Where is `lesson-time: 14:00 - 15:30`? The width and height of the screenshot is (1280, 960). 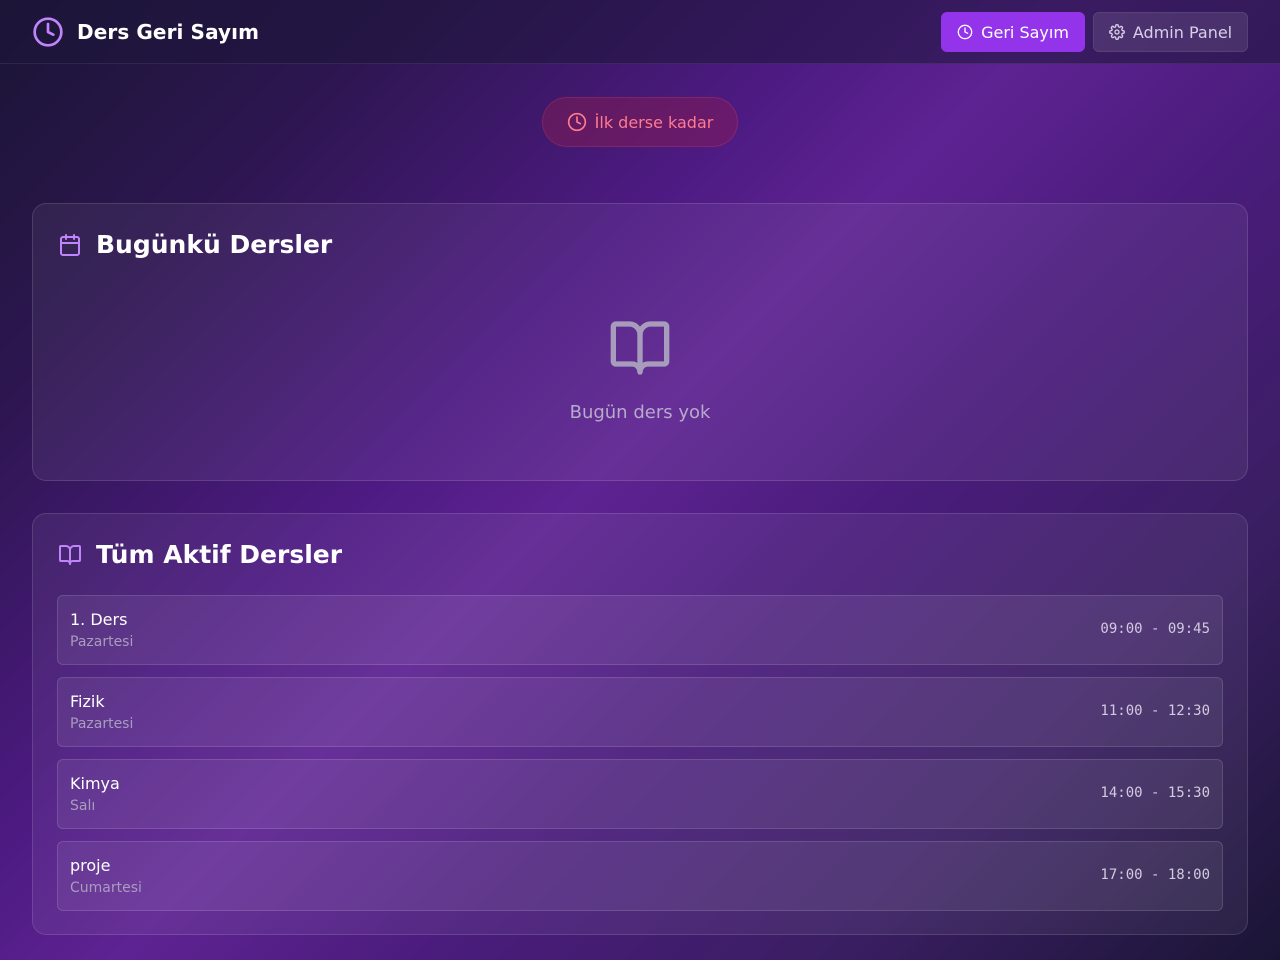
lesson-time: 14:00 - 15:30 is located at coordinates (1155, 793).